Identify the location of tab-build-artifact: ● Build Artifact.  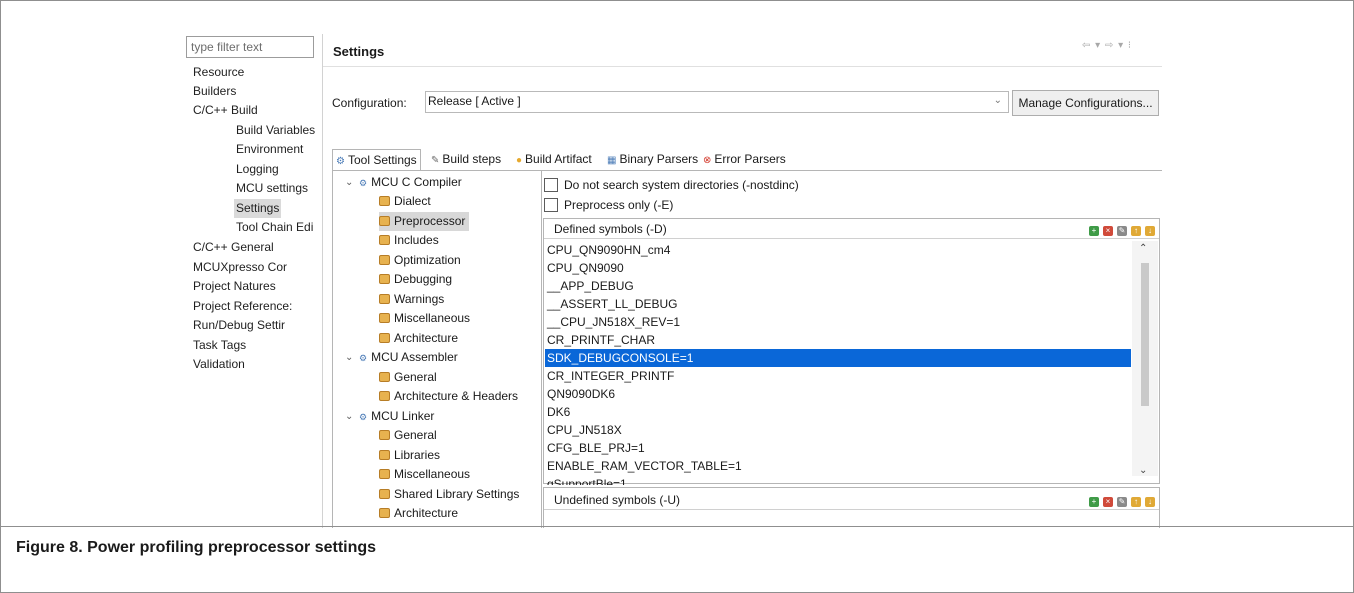
(554, 160).